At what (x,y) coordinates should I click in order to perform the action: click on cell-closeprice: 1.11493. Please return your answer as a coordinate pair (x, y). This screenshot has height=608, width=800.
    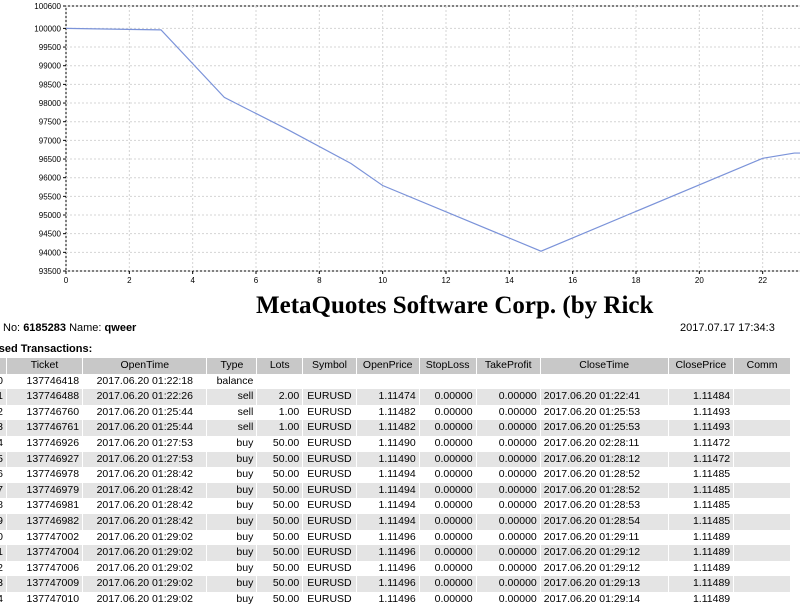
    Looking at the image, I should click on (701, 428).